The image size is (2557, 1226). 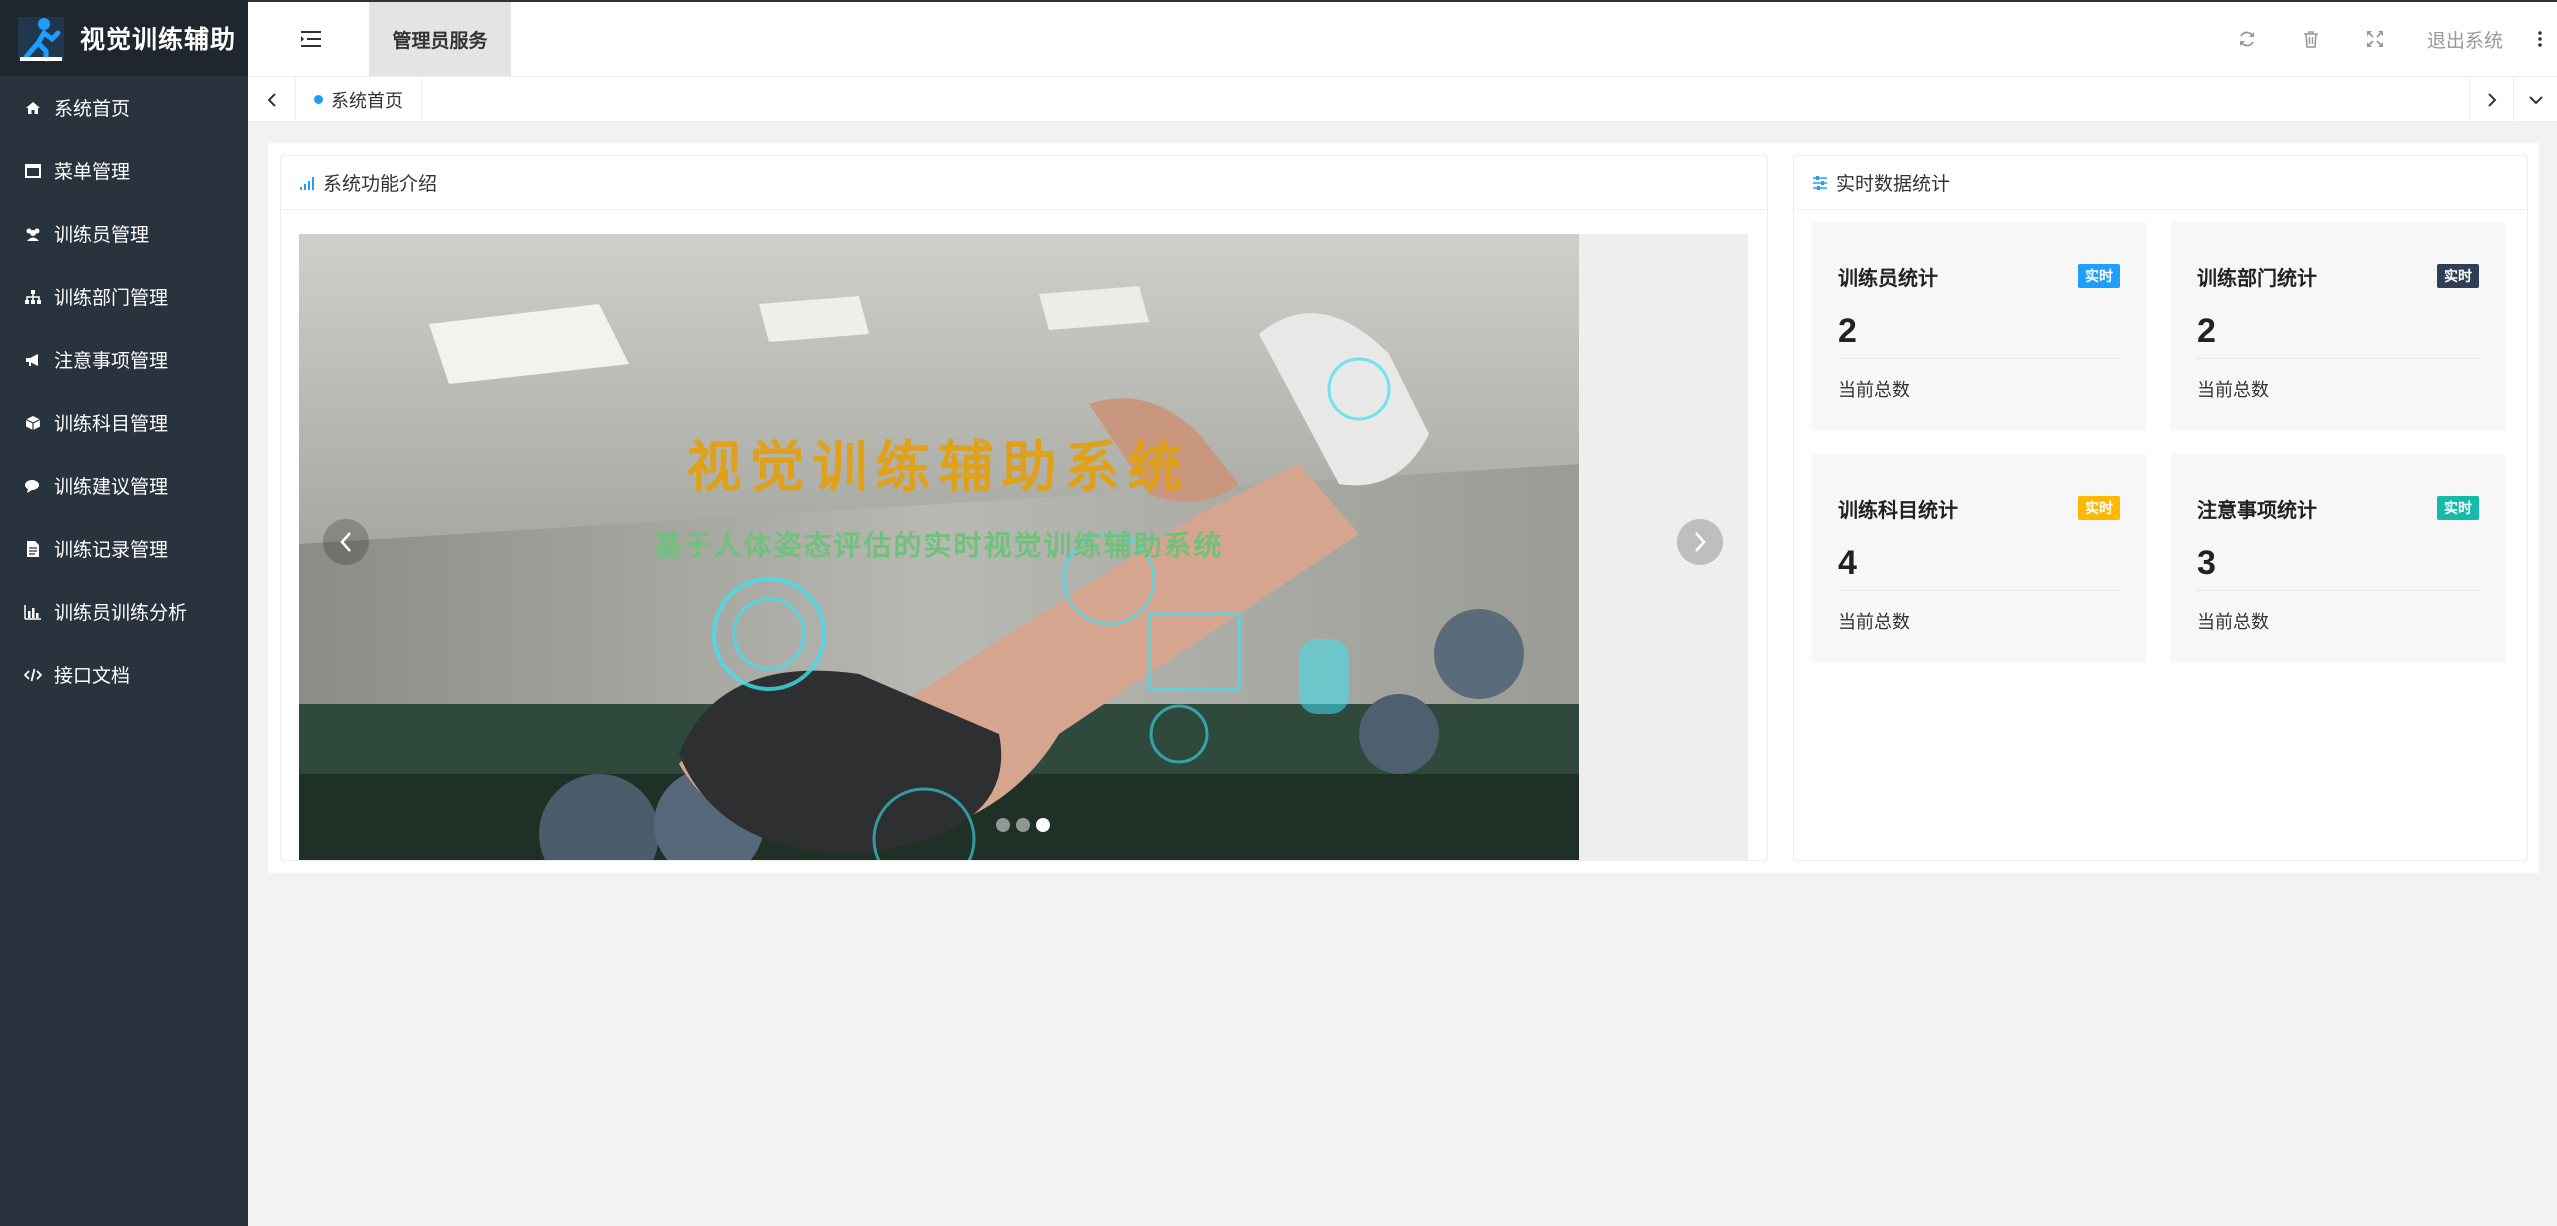 I want to click on stat-department: 训练部门统计 实时 2 当前总数, so click(x=2338, y=326).